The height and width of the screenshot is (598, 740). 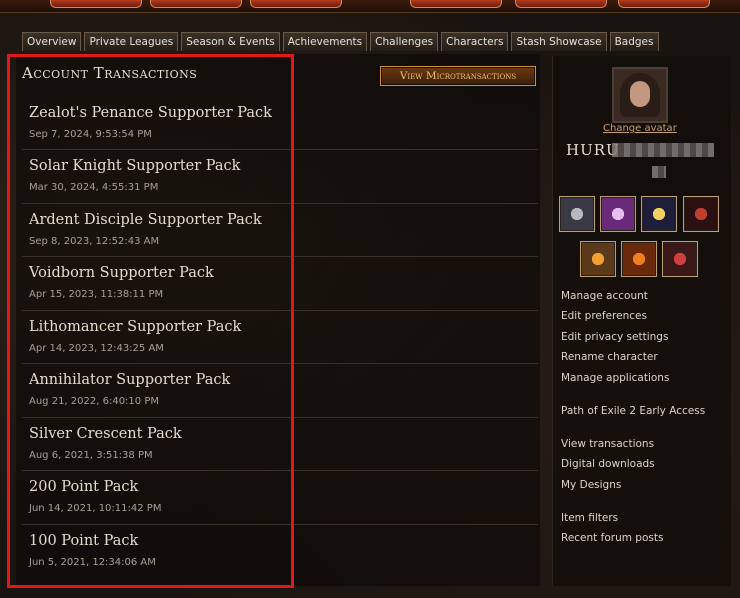 What do you see at coordinates (634, 41) in the screenshot?
I see `tab-badges: Badges` at bounding box center [634, 41].